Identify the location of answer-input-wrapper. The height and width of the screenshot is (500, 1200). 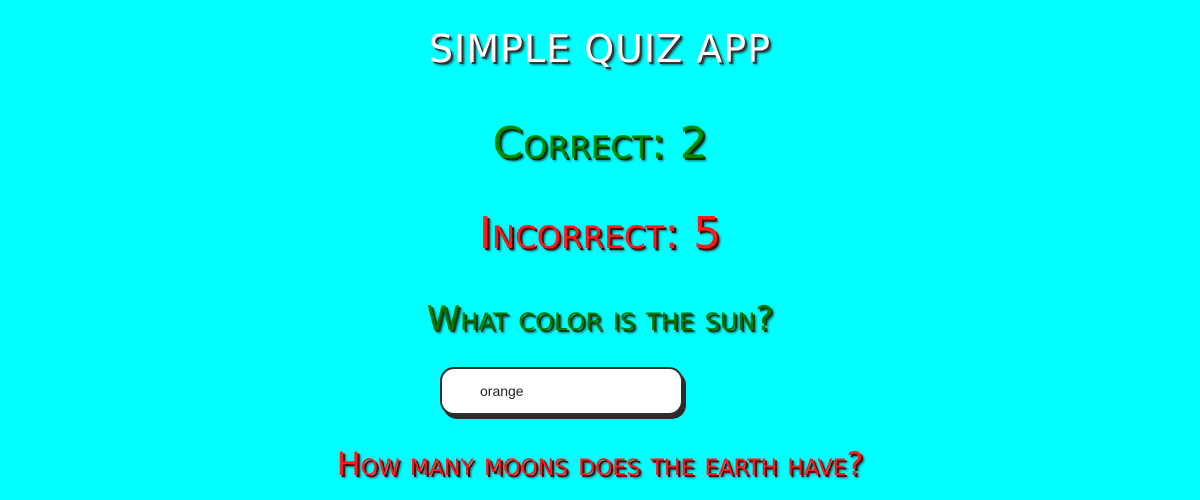
(561, 391).